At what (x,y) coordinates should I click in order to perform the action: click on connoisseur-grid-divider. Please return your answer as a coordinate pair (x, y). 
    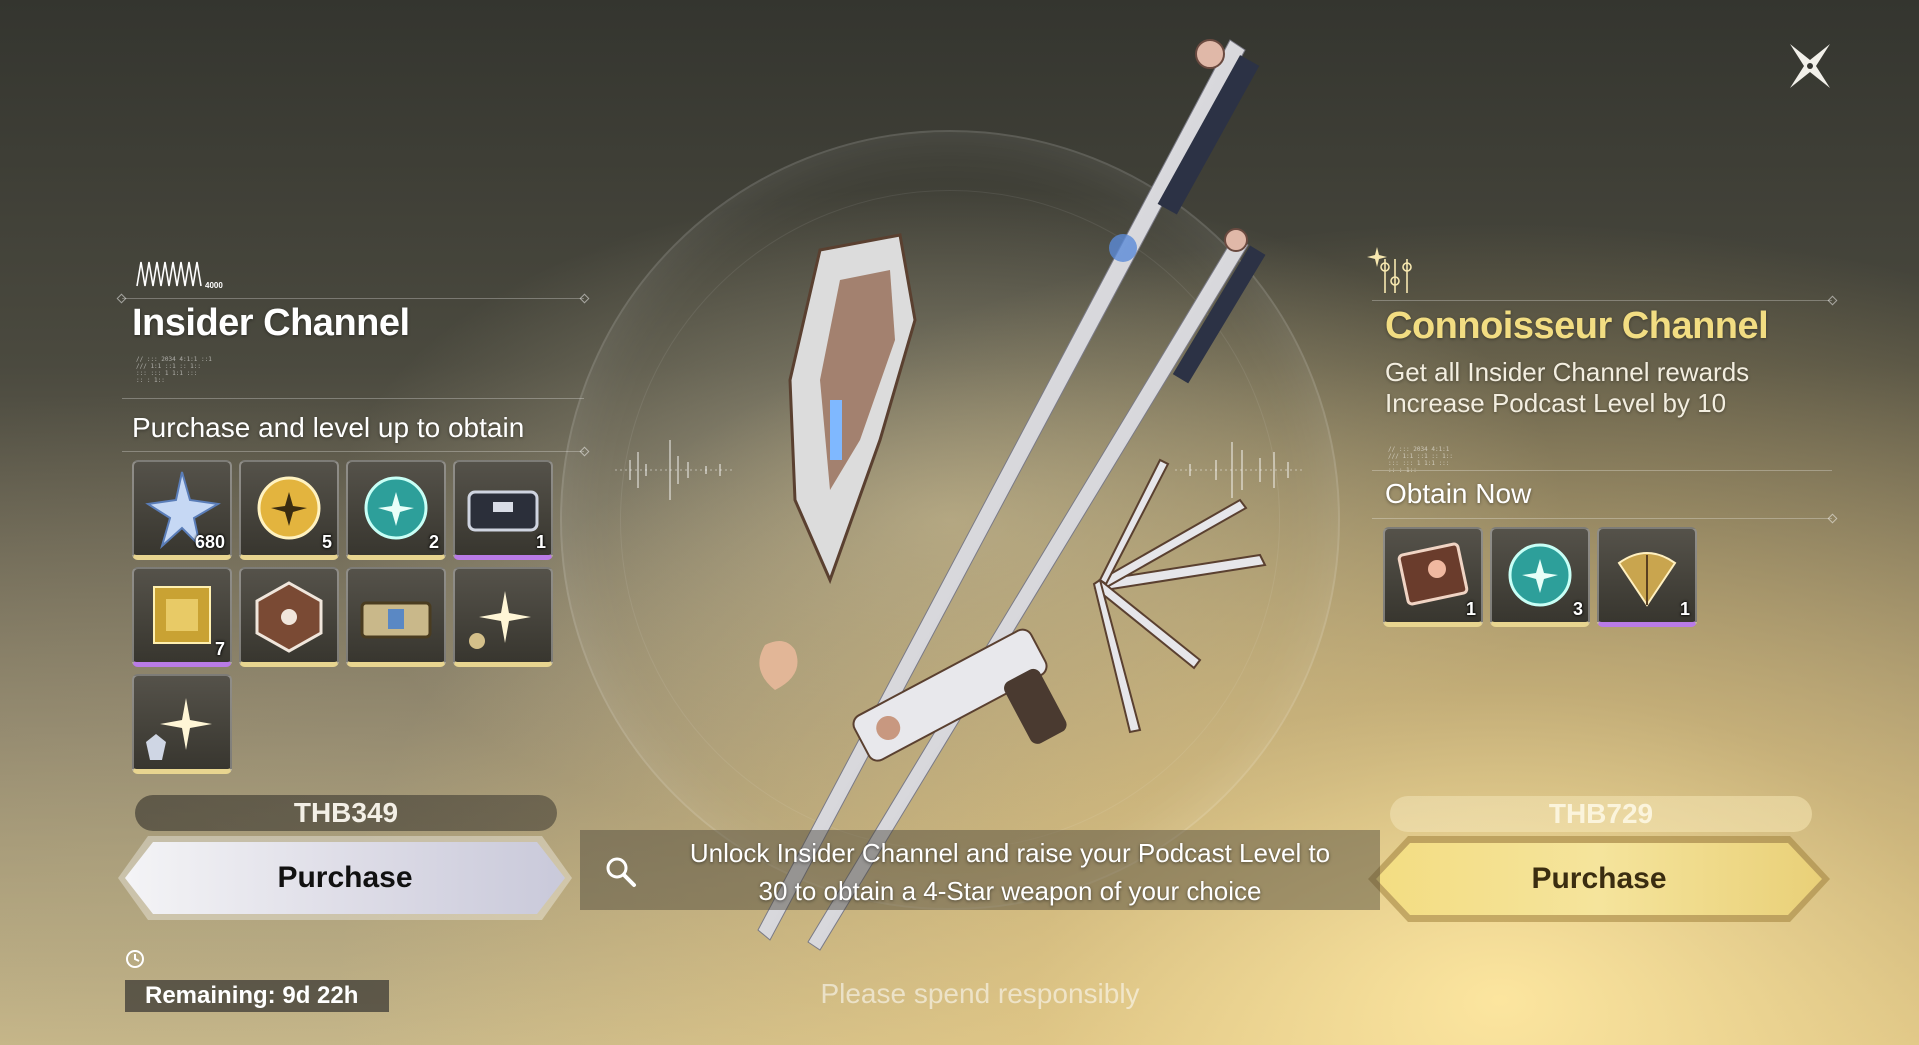
    Looking at the image, I should click on (1605, 518).